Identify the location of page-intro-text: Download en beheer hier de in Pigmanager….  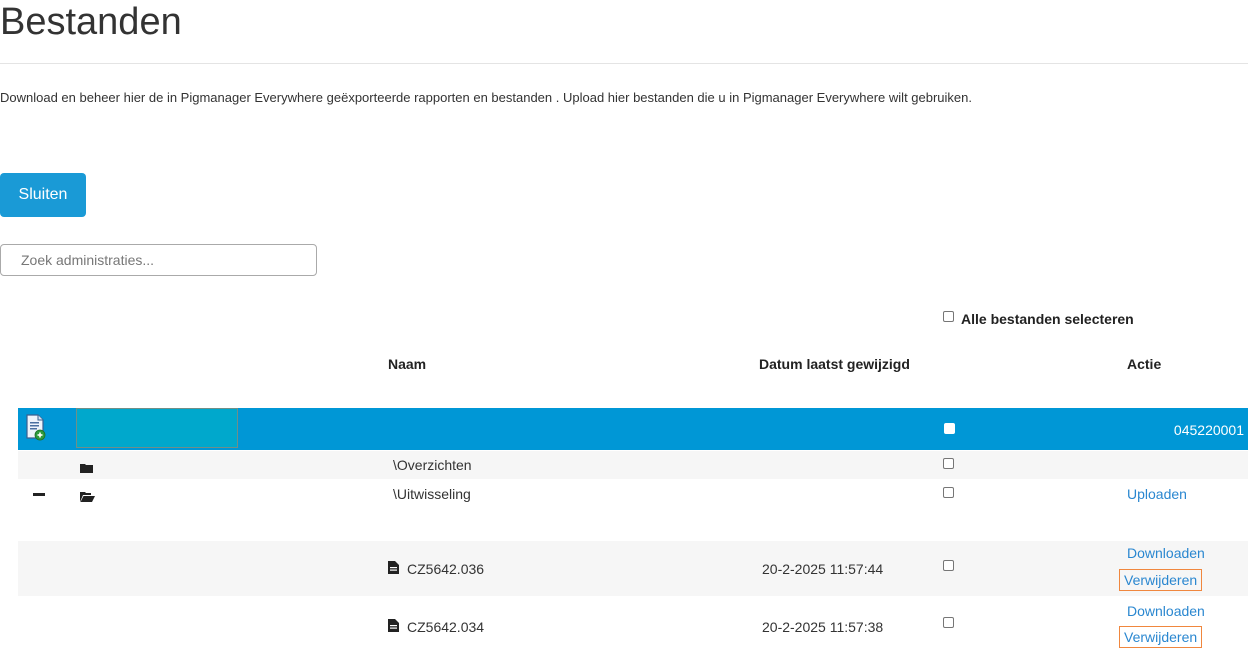
(486, 97).